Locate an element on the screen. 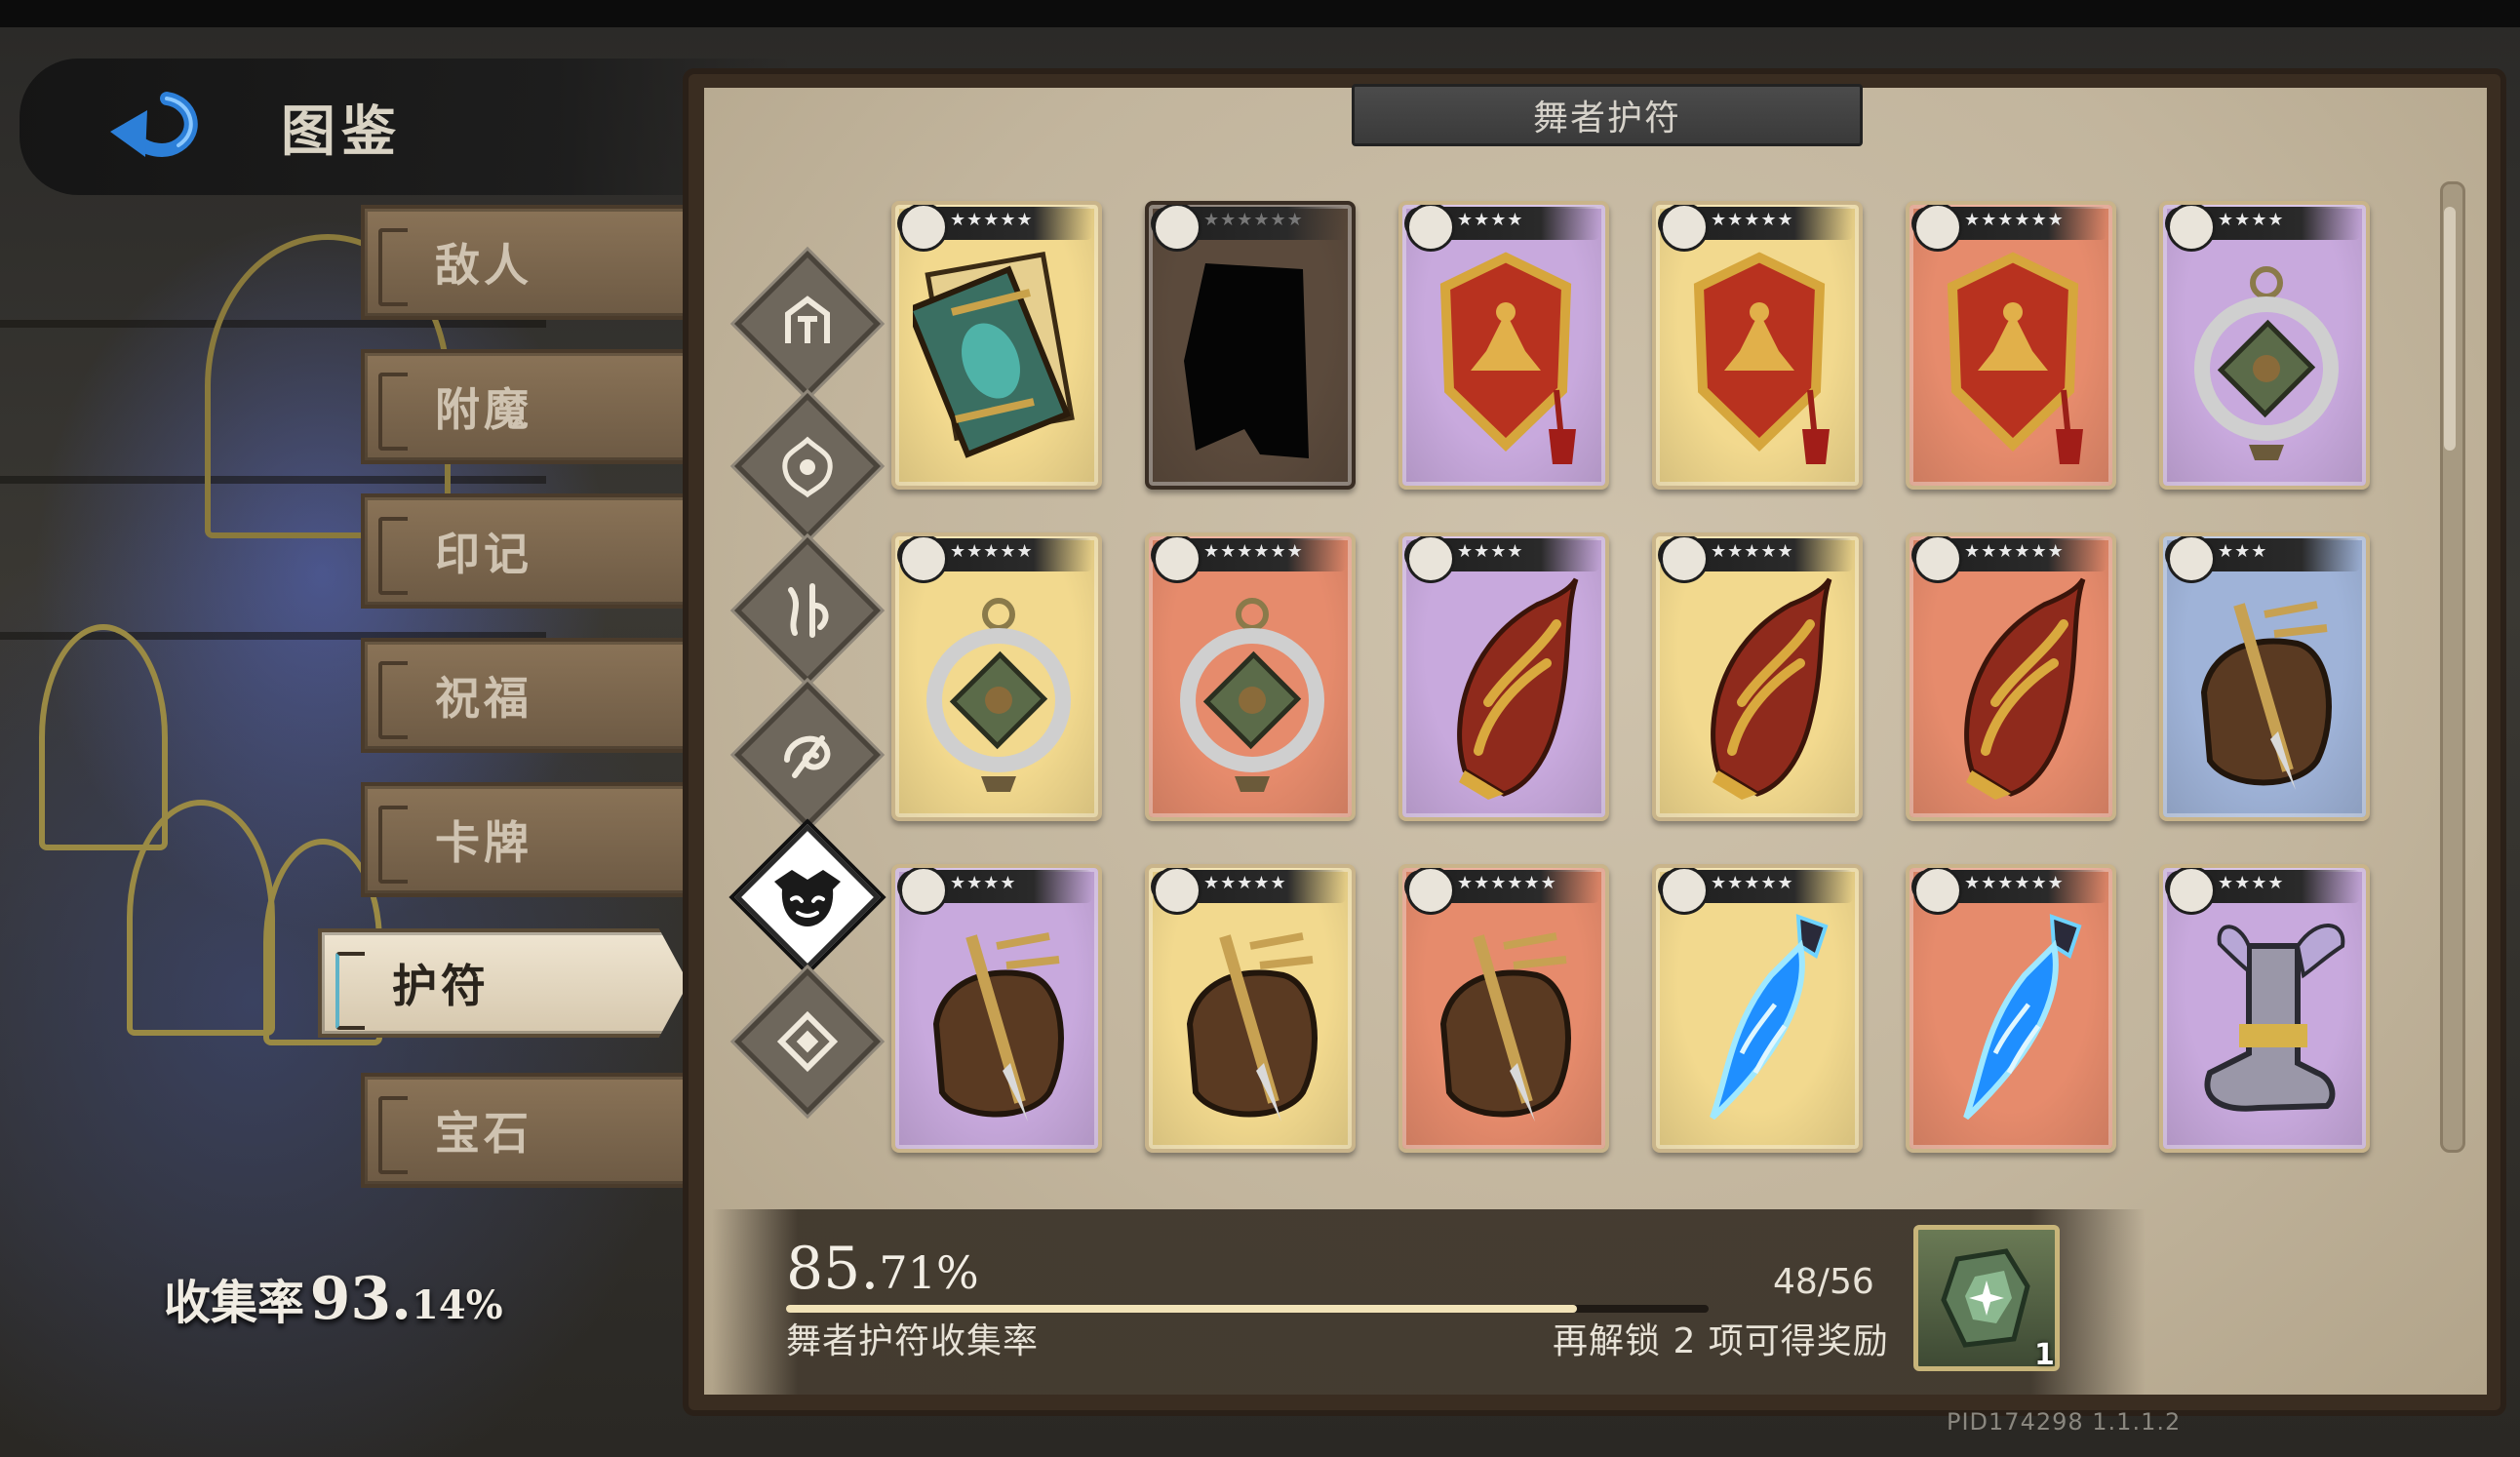 This screenshot has height=1457, width=2520. category-rune is located at coordinates (807, 610).